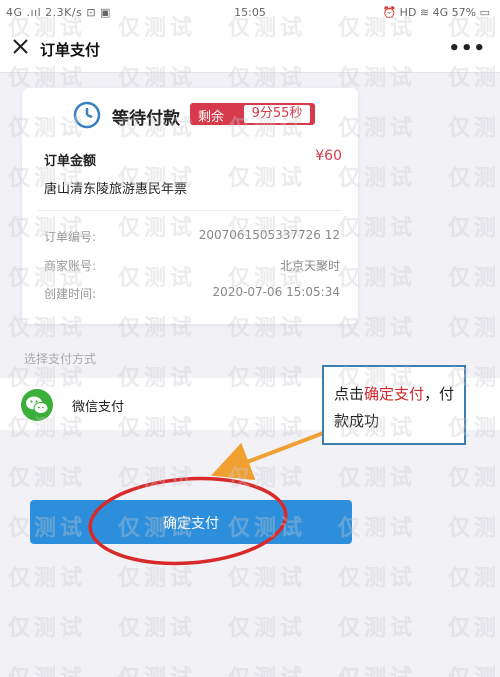 The height and width of the screenshot is (677, 500). Describe the element at coordinates (250, 49) in the screenshot. I see `nav-bar: 订单支付 •••` at that location.